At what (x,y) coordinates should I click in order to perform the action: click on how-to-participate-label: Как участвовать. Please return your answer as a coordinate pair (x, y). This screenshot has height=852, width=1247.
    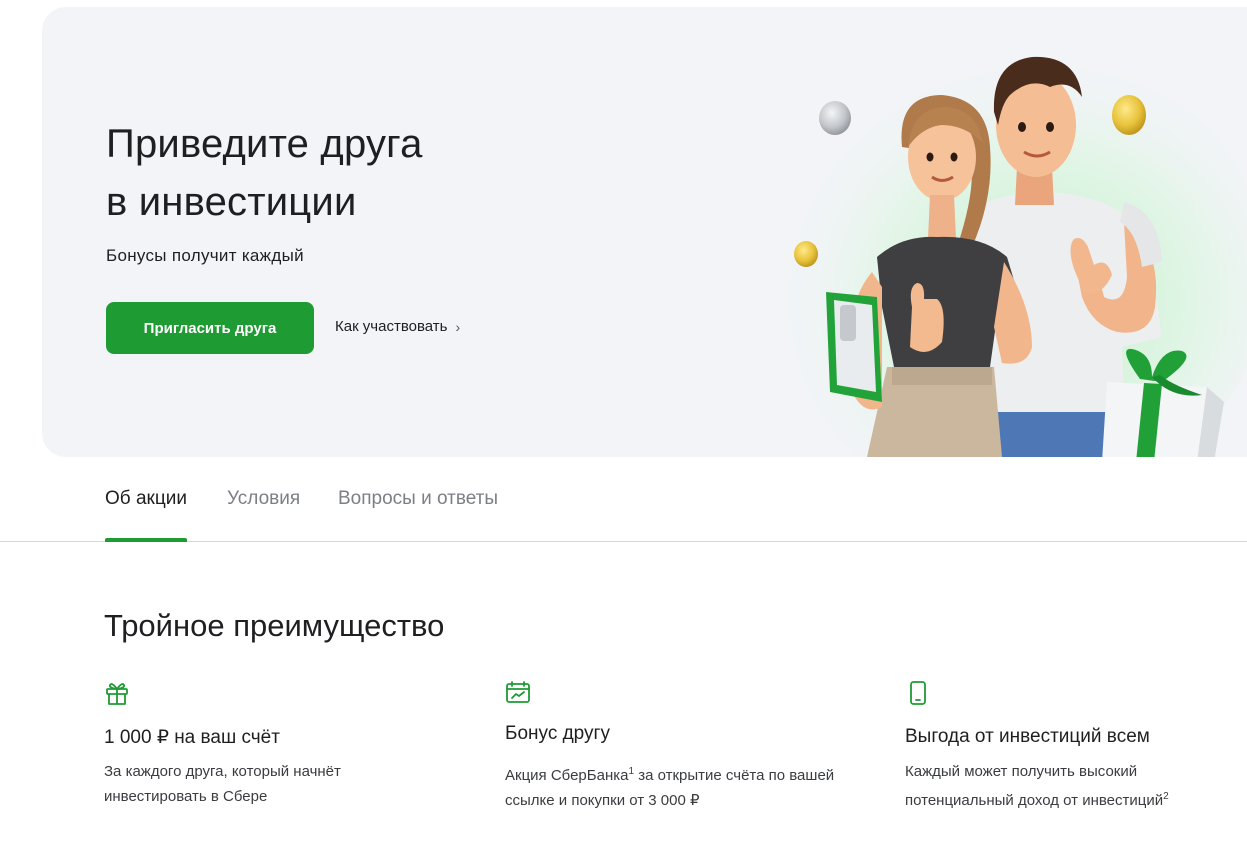
    Looking at the image, I should click on (391, 326).